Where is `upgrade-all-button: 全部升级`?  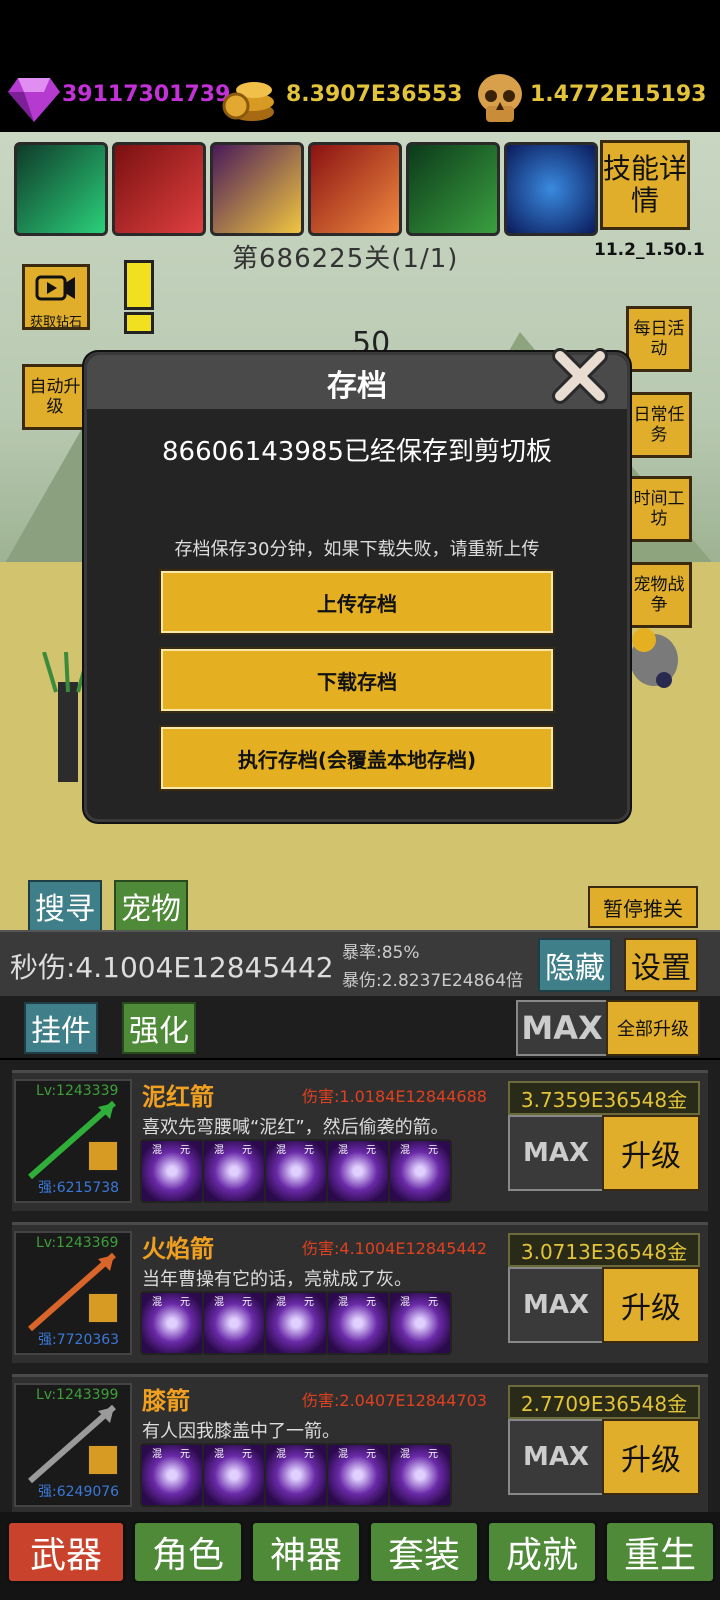 upgrade-all-button: 全部升级 is located at coordinates (653, 1028).